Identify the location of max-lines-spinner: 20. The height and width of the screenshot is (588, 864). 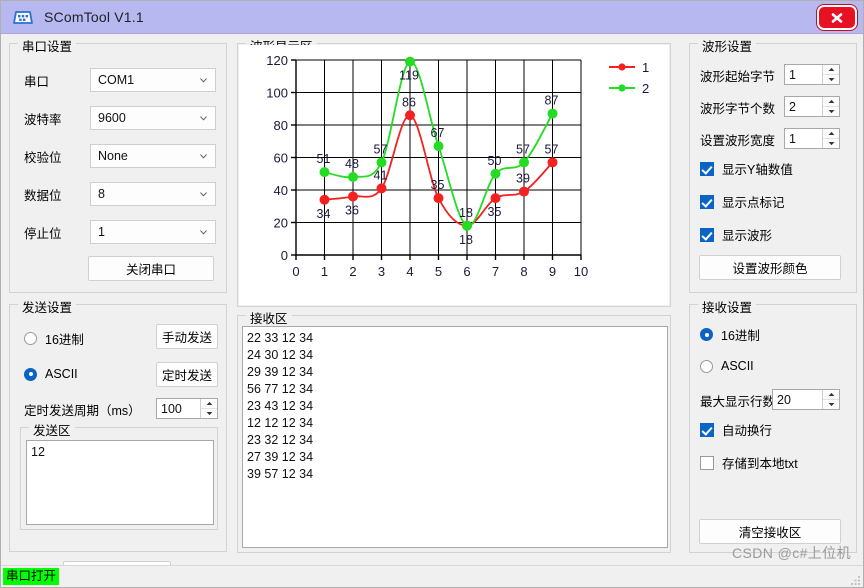
(806, 399).